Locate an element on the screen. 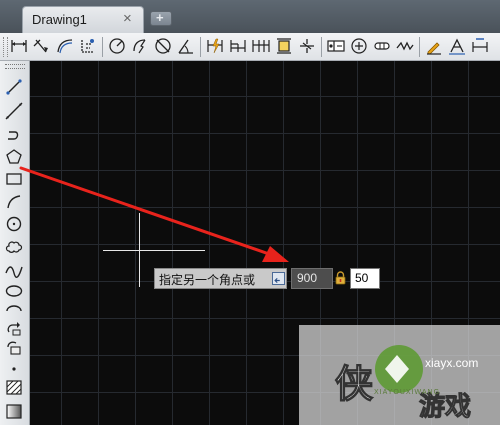 This screenshot has height=425, width=500. watermark: 侠 游戏 xiayx.com XIAYOUXIWANG is located at coordinates (399, 375).